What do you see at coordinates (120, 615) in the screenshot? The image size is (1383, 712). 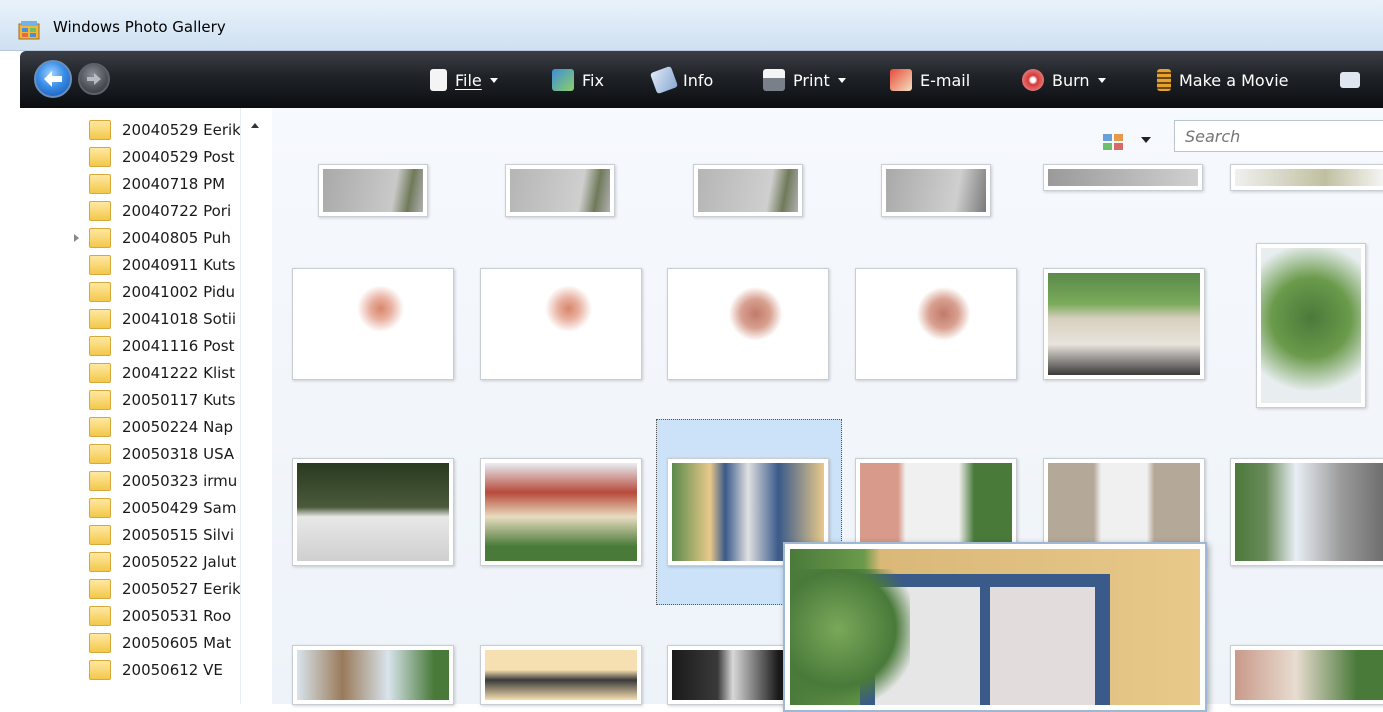 I see `folder-tree-item: 20050531 Roo` at bounding box center [120, 615].